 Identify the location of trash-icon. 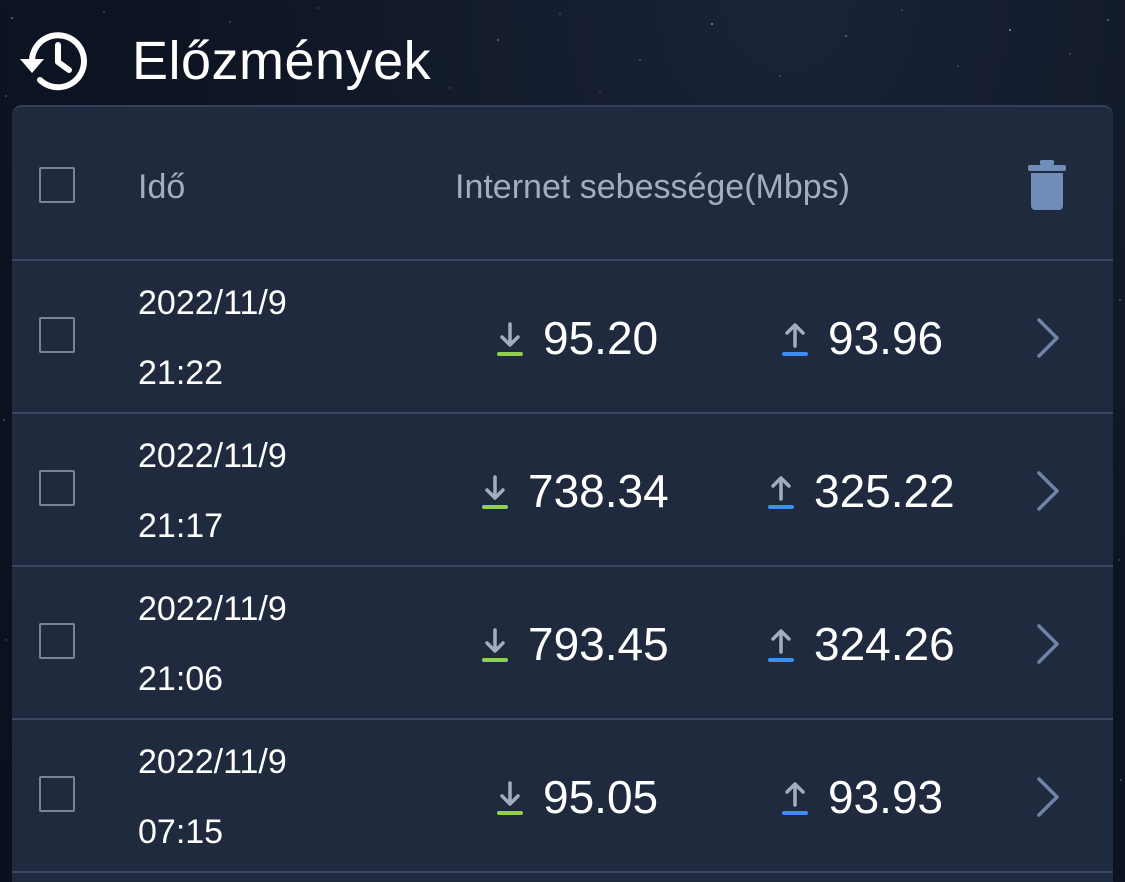
(1047, 185).